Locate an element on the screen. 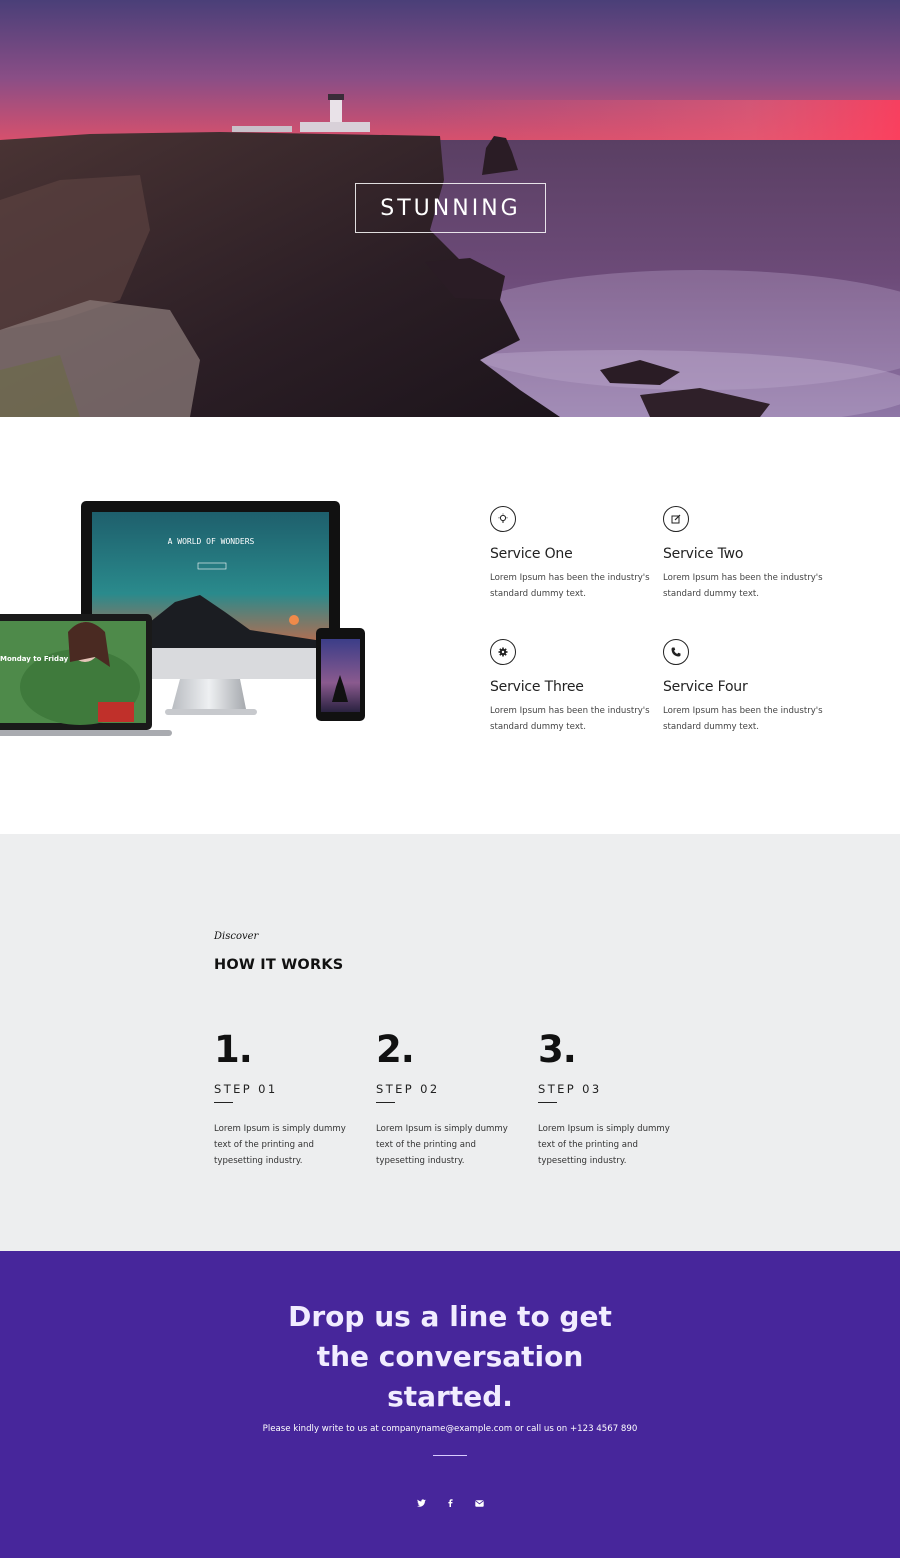 The height and width of the screenshot is (1558, 900). facebook-icon is located at coordinates (450, 1503).